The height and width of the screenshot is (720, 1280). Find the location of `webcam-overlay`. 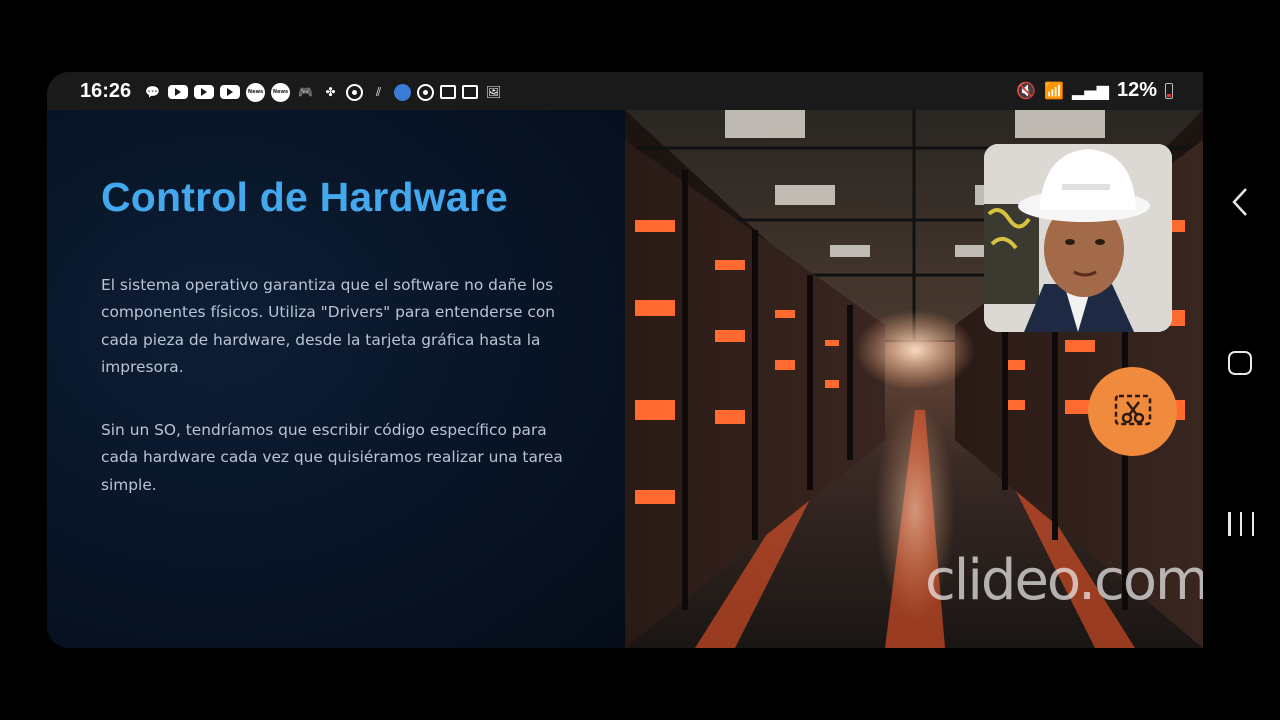

webcam-overlay is located at coordinates (1078, 238).